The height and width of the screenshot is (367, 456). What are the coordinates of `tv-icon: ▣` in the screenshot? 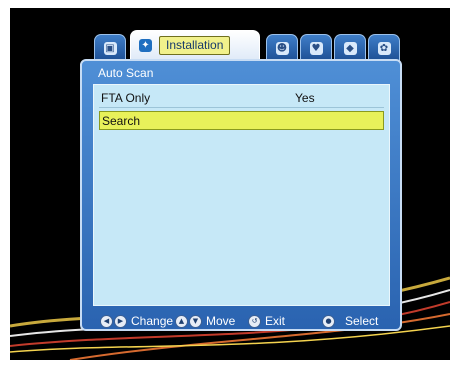 It's located at (110, 48).